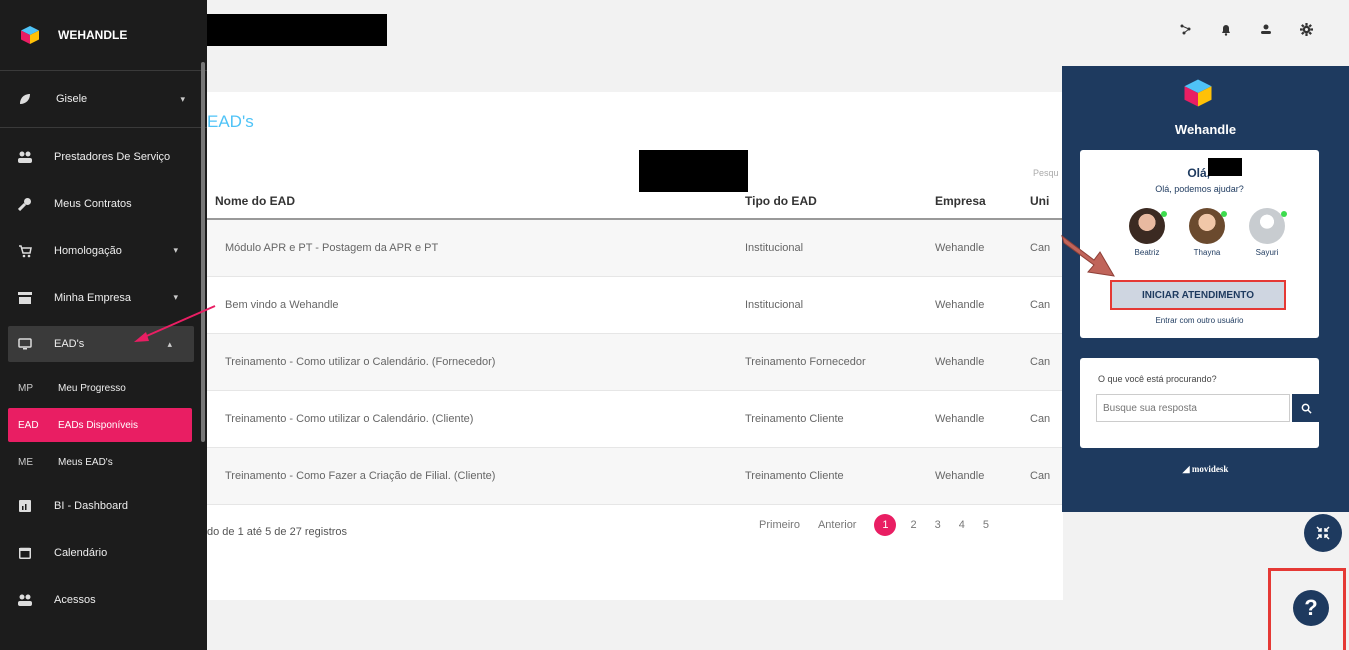 This screenshot has height=650, width=1349. What do you see at coordinates (1186, 29) in the screenshot?
I see `network-icon` at bounding box center [1186, 29].